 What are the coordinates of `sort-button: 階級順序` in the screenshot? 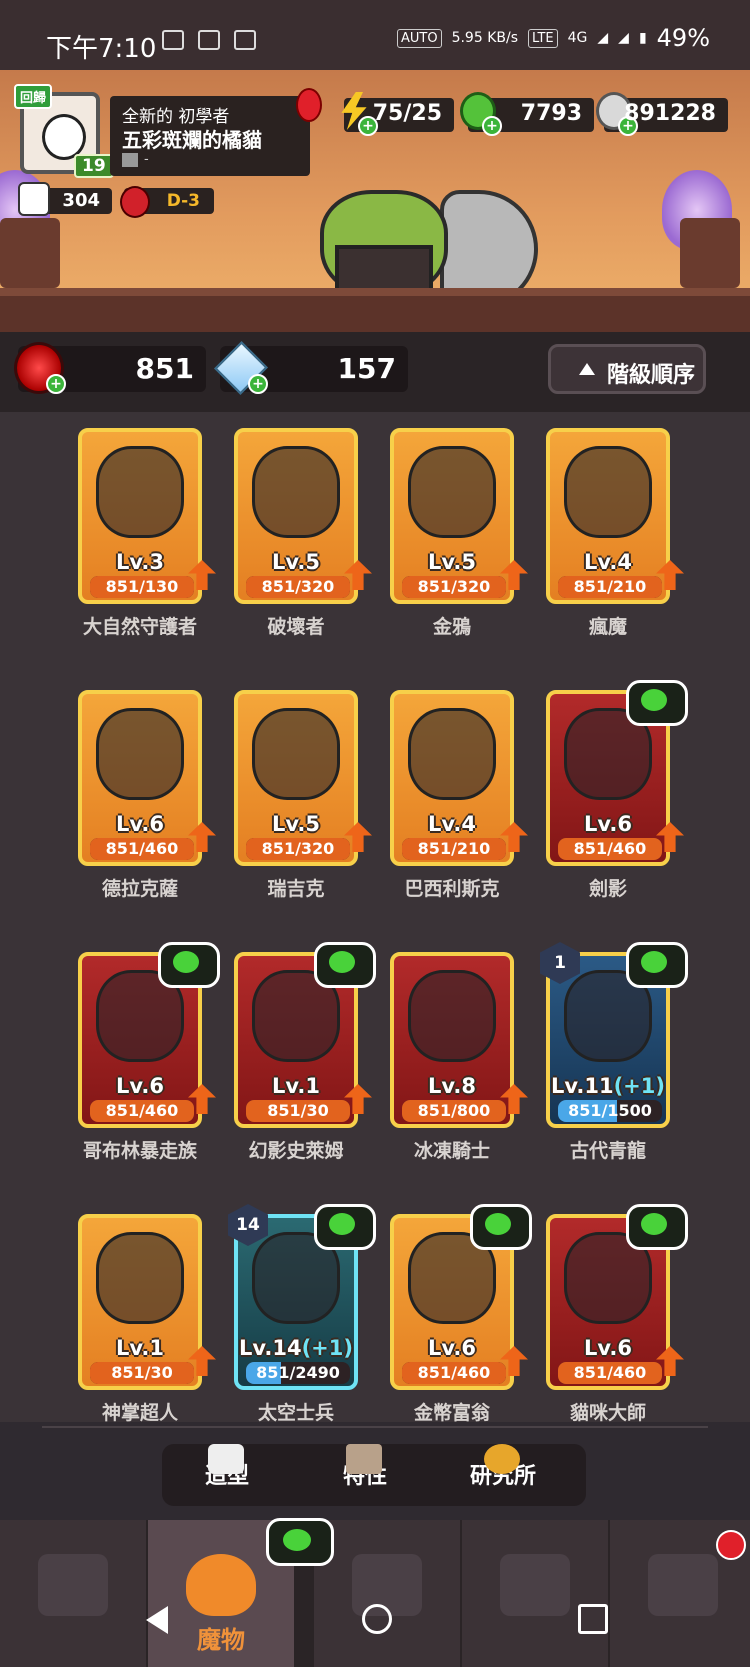 It's located at (627, 369).